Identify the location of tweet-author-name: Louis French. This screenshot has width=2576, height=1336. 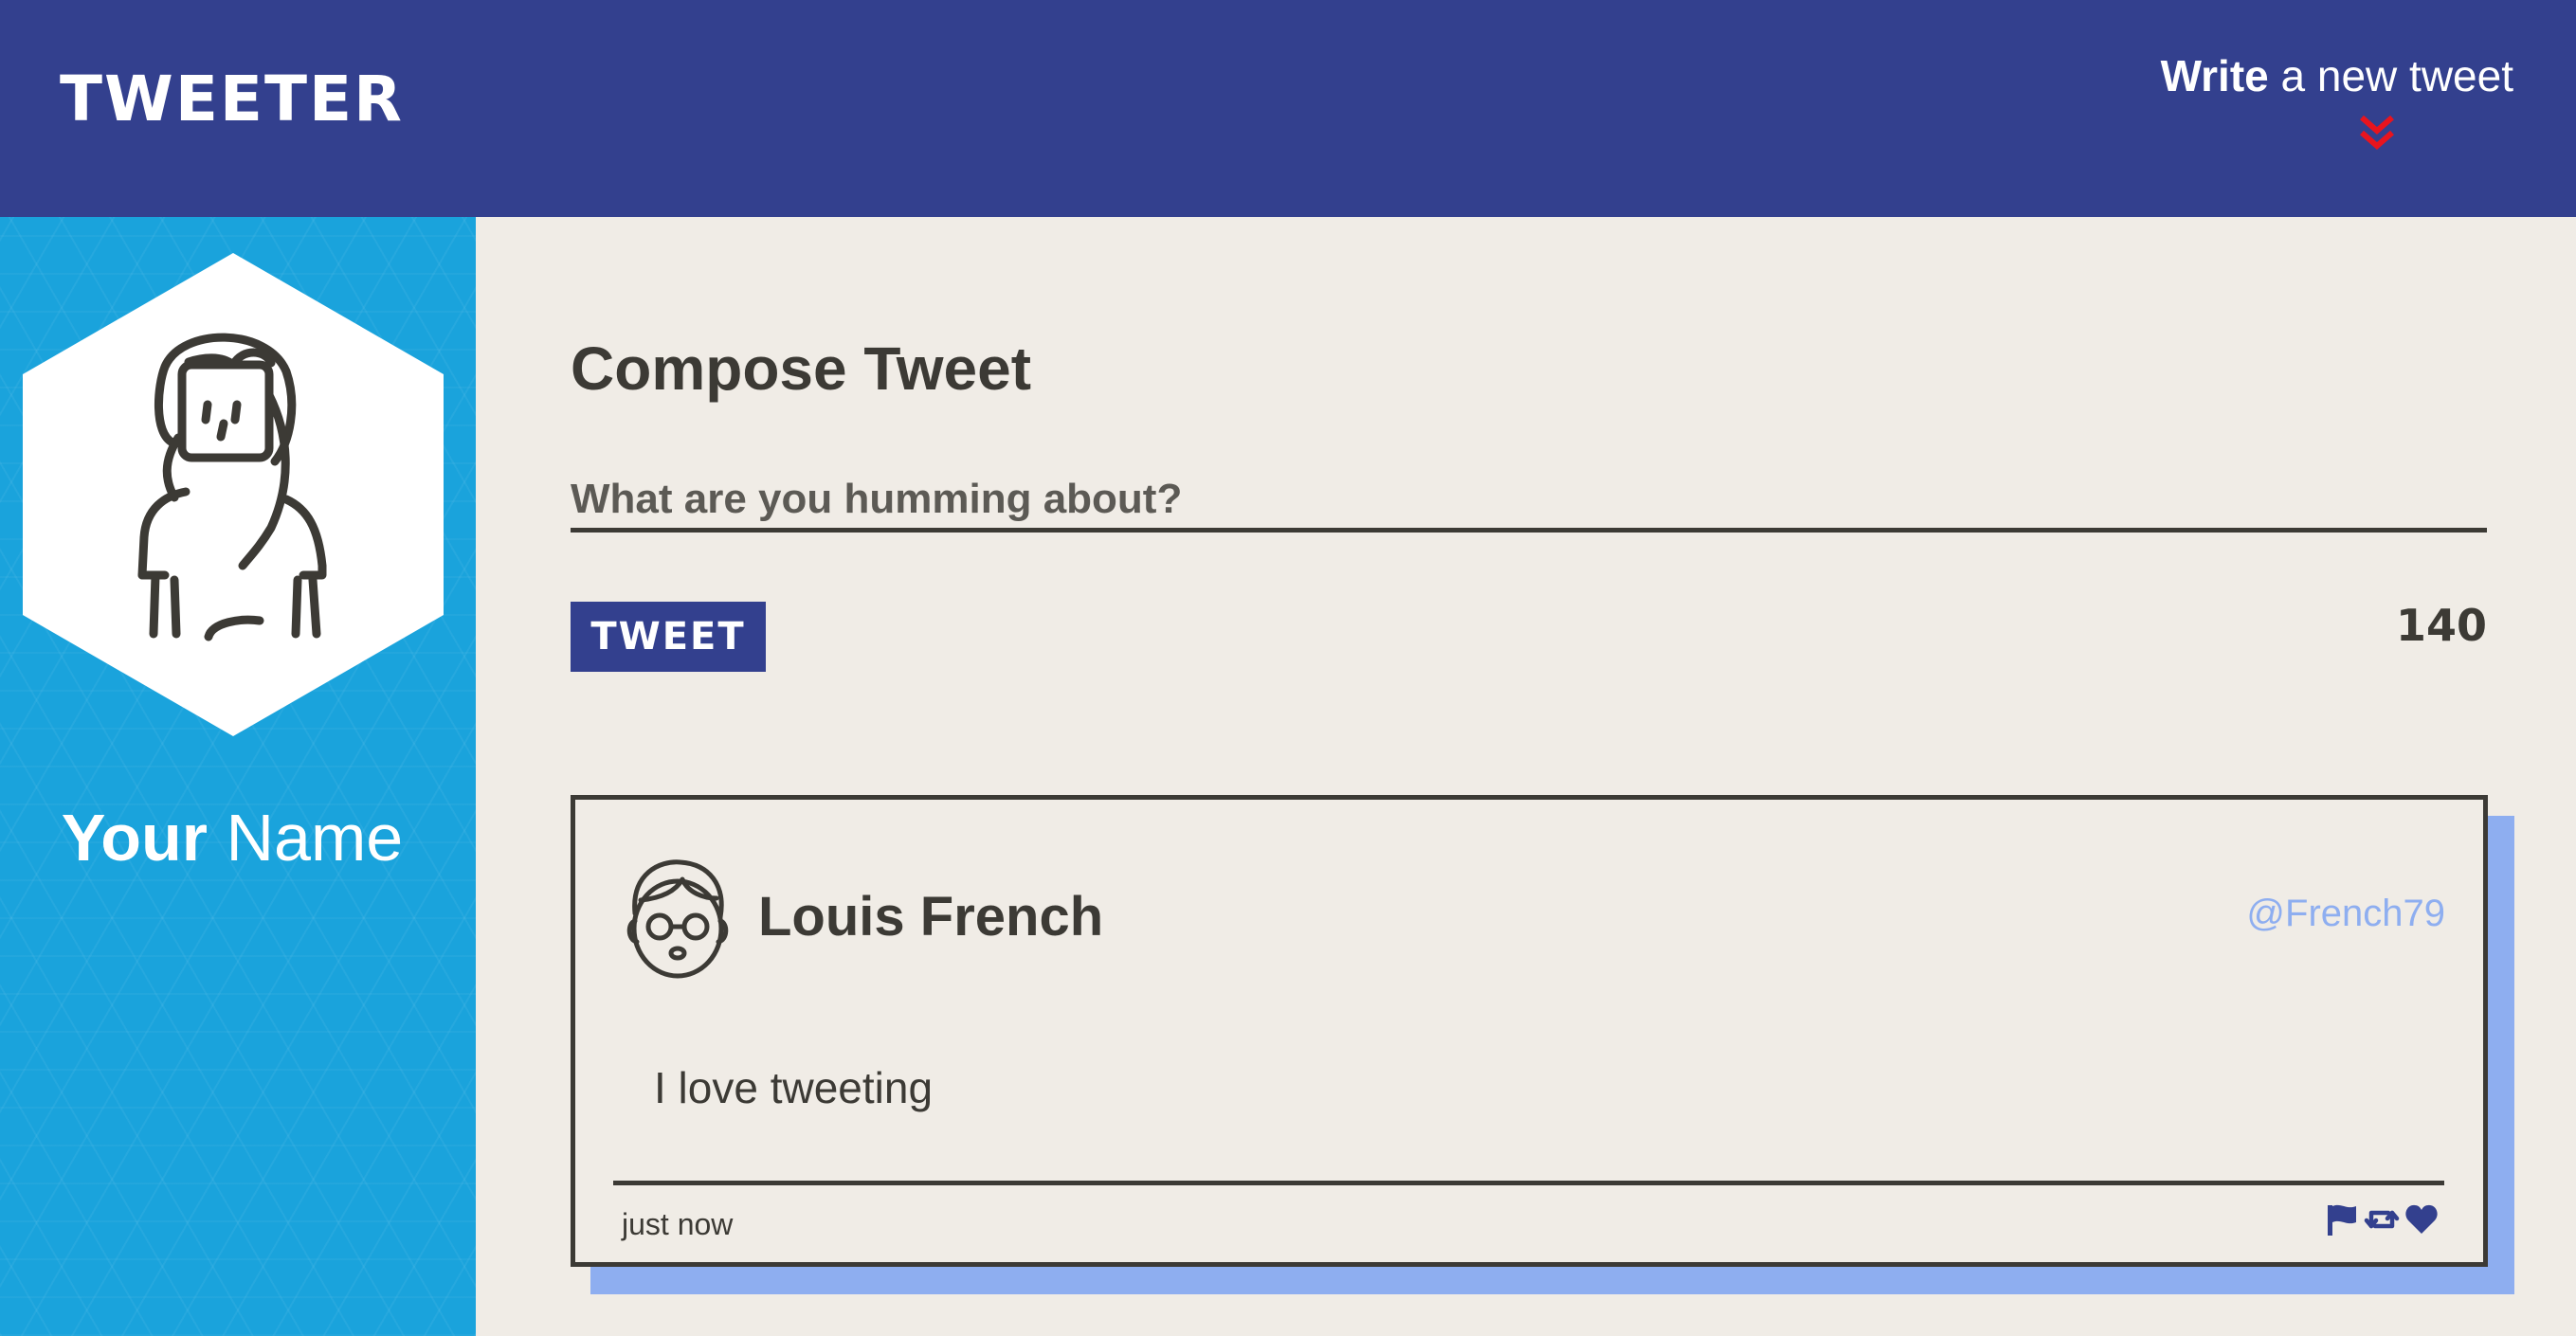
(931, 917).